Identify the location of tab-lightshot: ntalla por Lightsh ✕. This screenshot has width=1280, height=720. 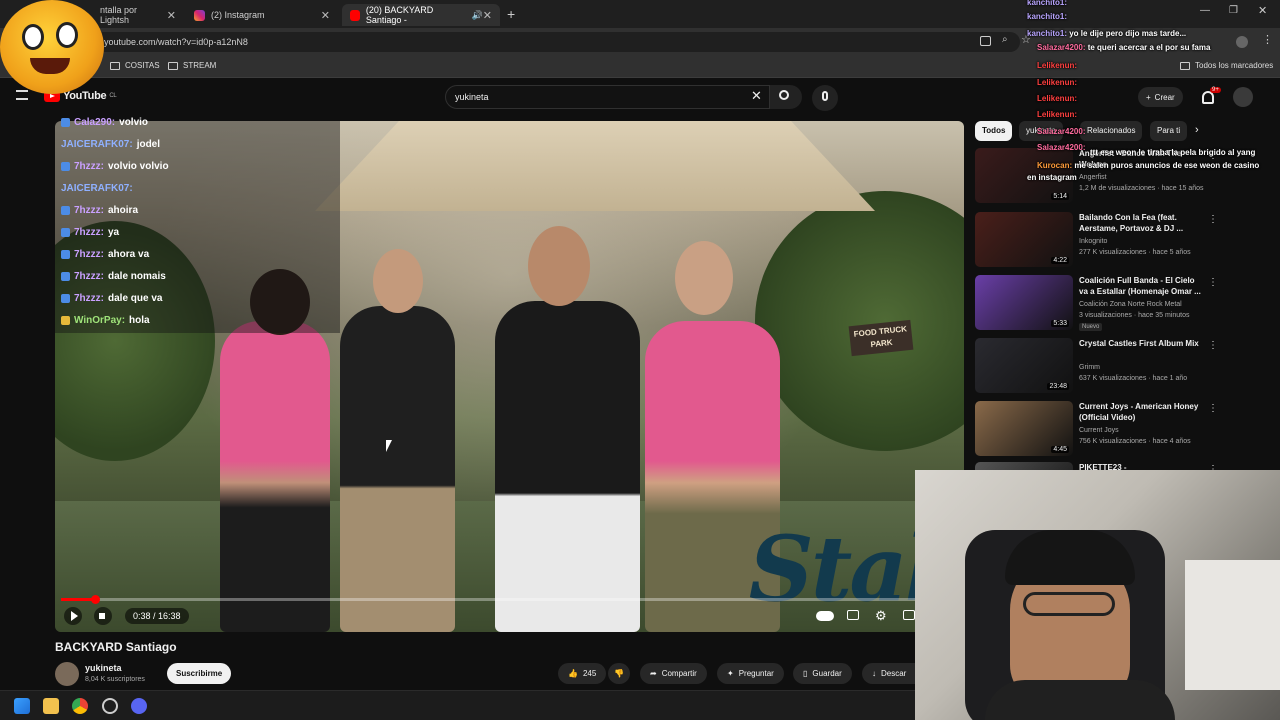
(138, 15).